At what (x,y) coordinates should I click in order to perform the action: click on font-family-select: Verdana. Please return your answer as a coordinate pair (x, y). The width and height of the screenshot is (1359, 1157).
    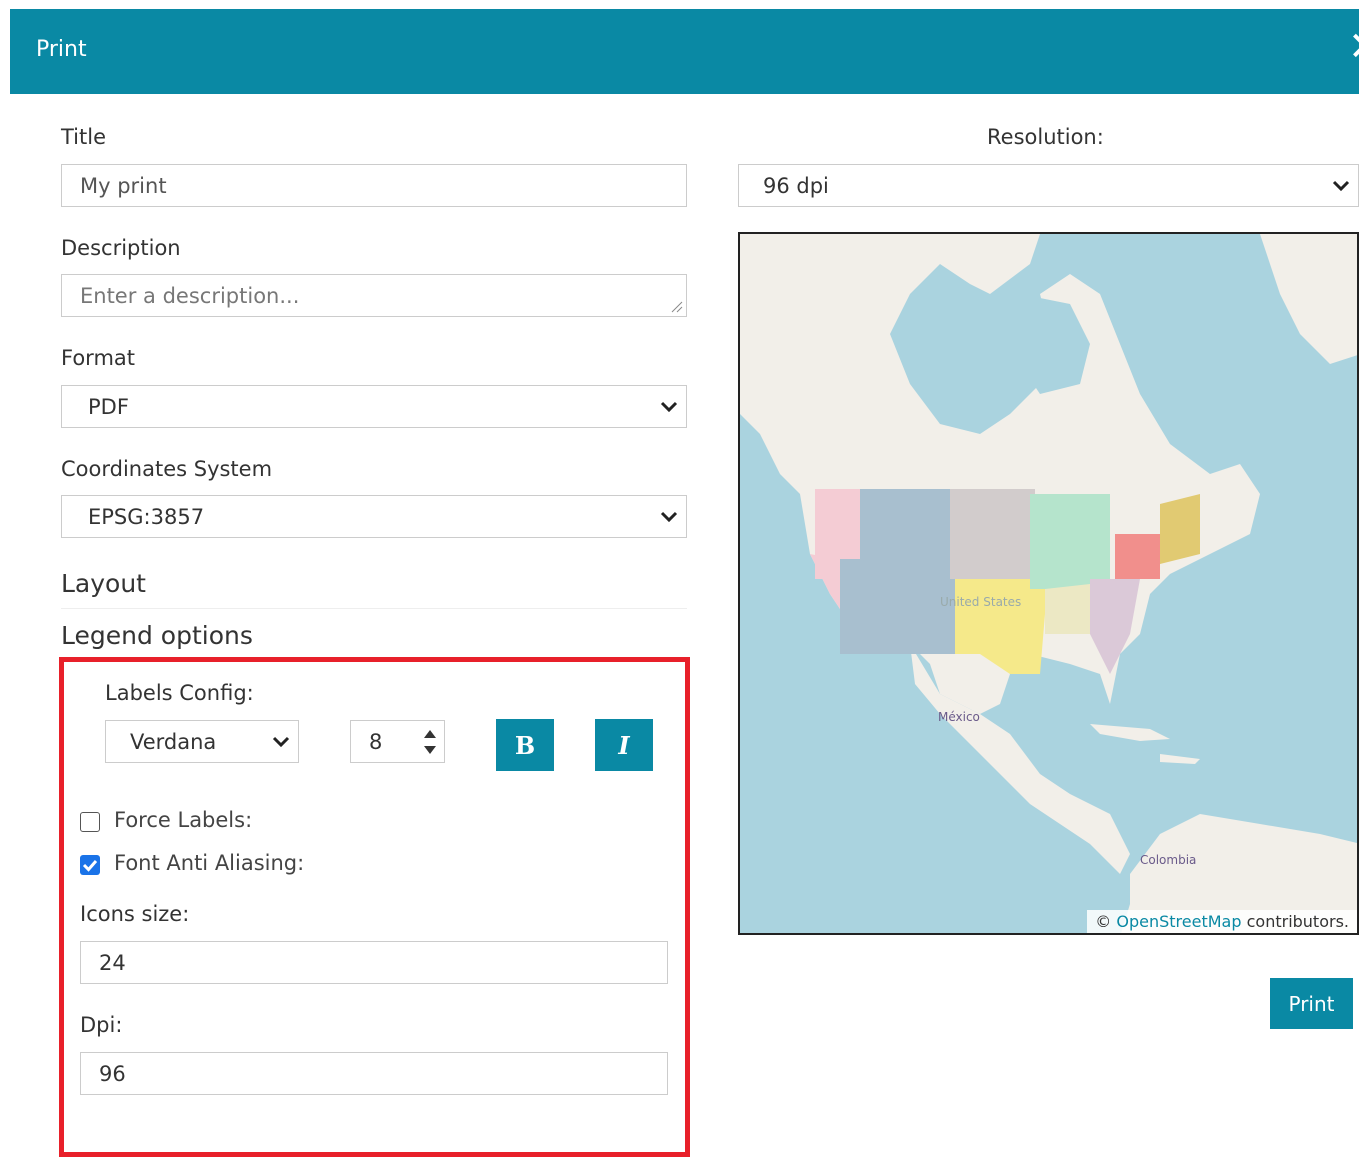
    Looking at the image, I should click on (202, 741).